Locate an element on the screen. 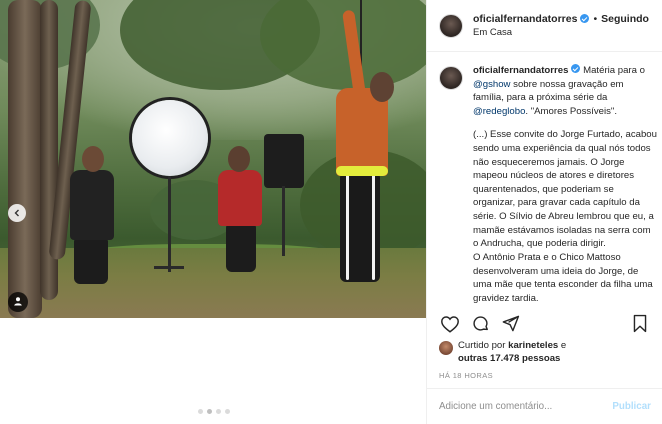 Image resolution: width=662 pixels, height=424 pixels. like-button is located at coordinates (450, 326).